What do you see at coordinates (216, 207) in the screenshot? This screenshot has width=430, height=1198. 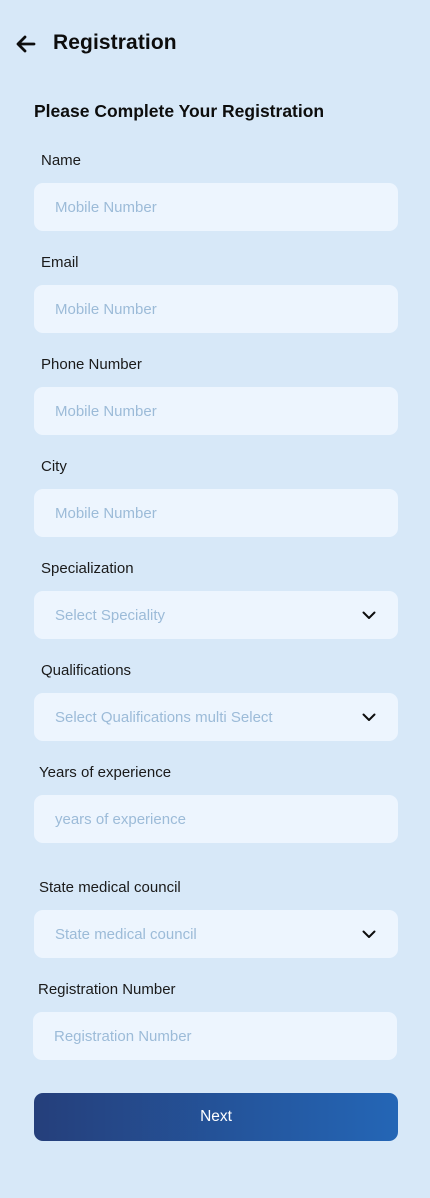 I see `name-field: Mobile Number` at bounding box center [216, 207].